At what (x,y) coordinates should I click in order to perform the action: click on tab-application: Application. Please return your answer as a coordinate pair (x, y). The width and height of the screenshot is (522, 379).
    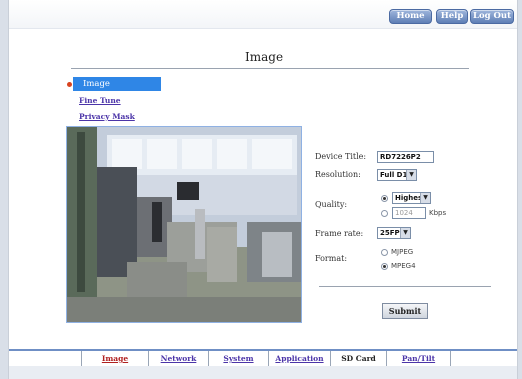
    Looking at the image, I should click on (300, 358).